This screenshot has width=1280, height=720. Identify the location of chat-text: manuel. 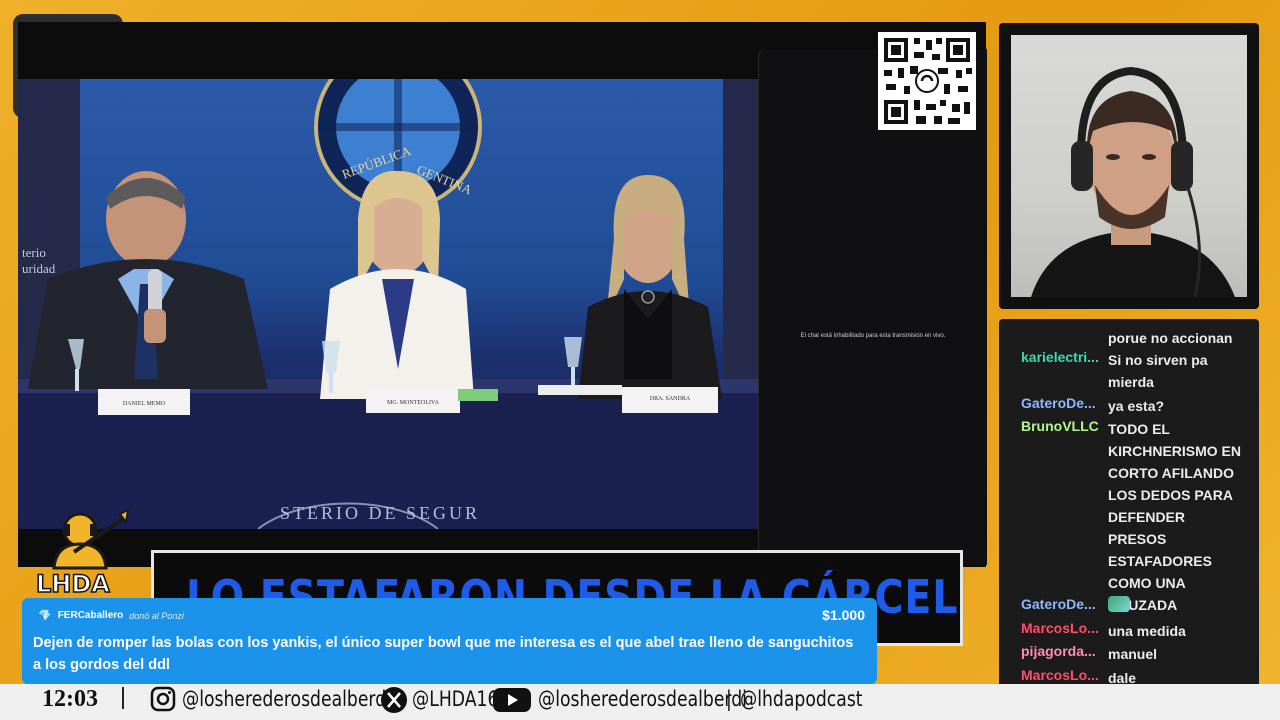
(1133, 654).